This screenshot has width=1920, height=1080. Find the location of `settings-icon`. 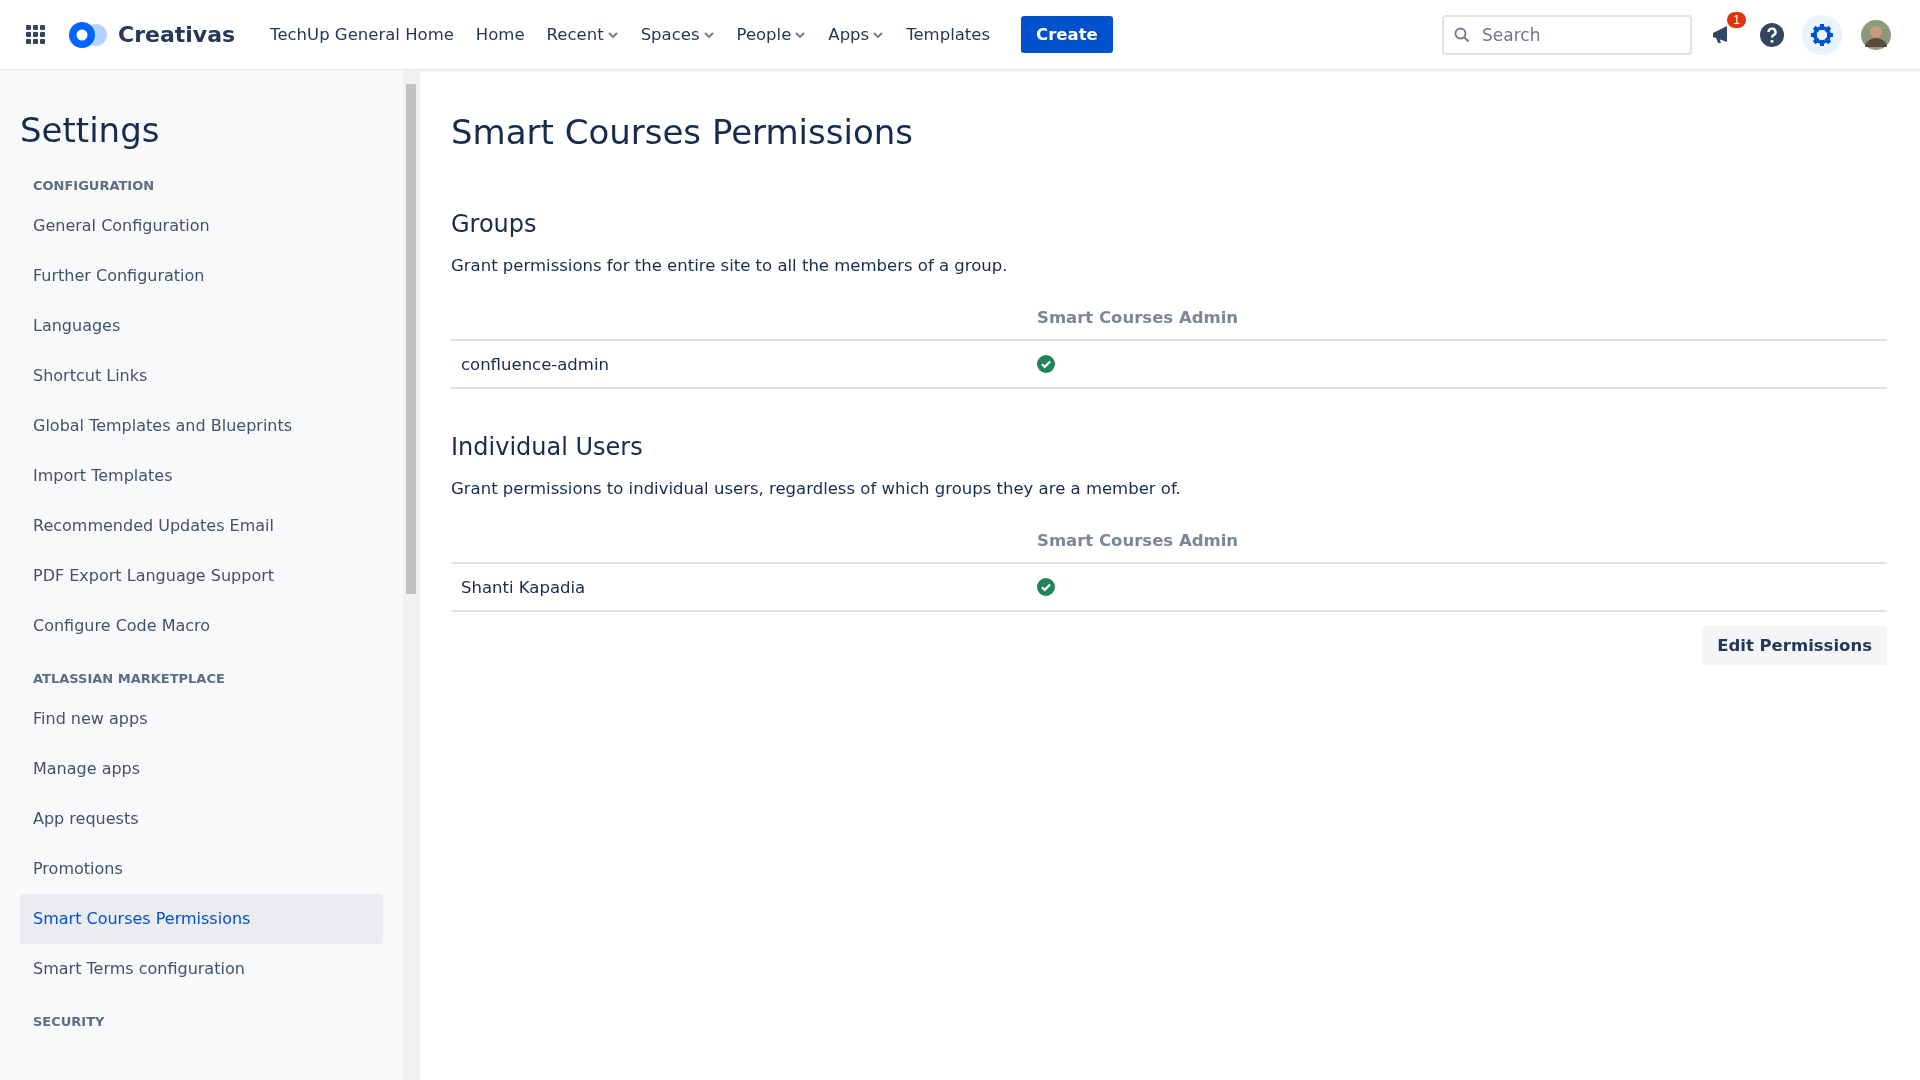

settings-icon is located at coordinates (1822, 34).